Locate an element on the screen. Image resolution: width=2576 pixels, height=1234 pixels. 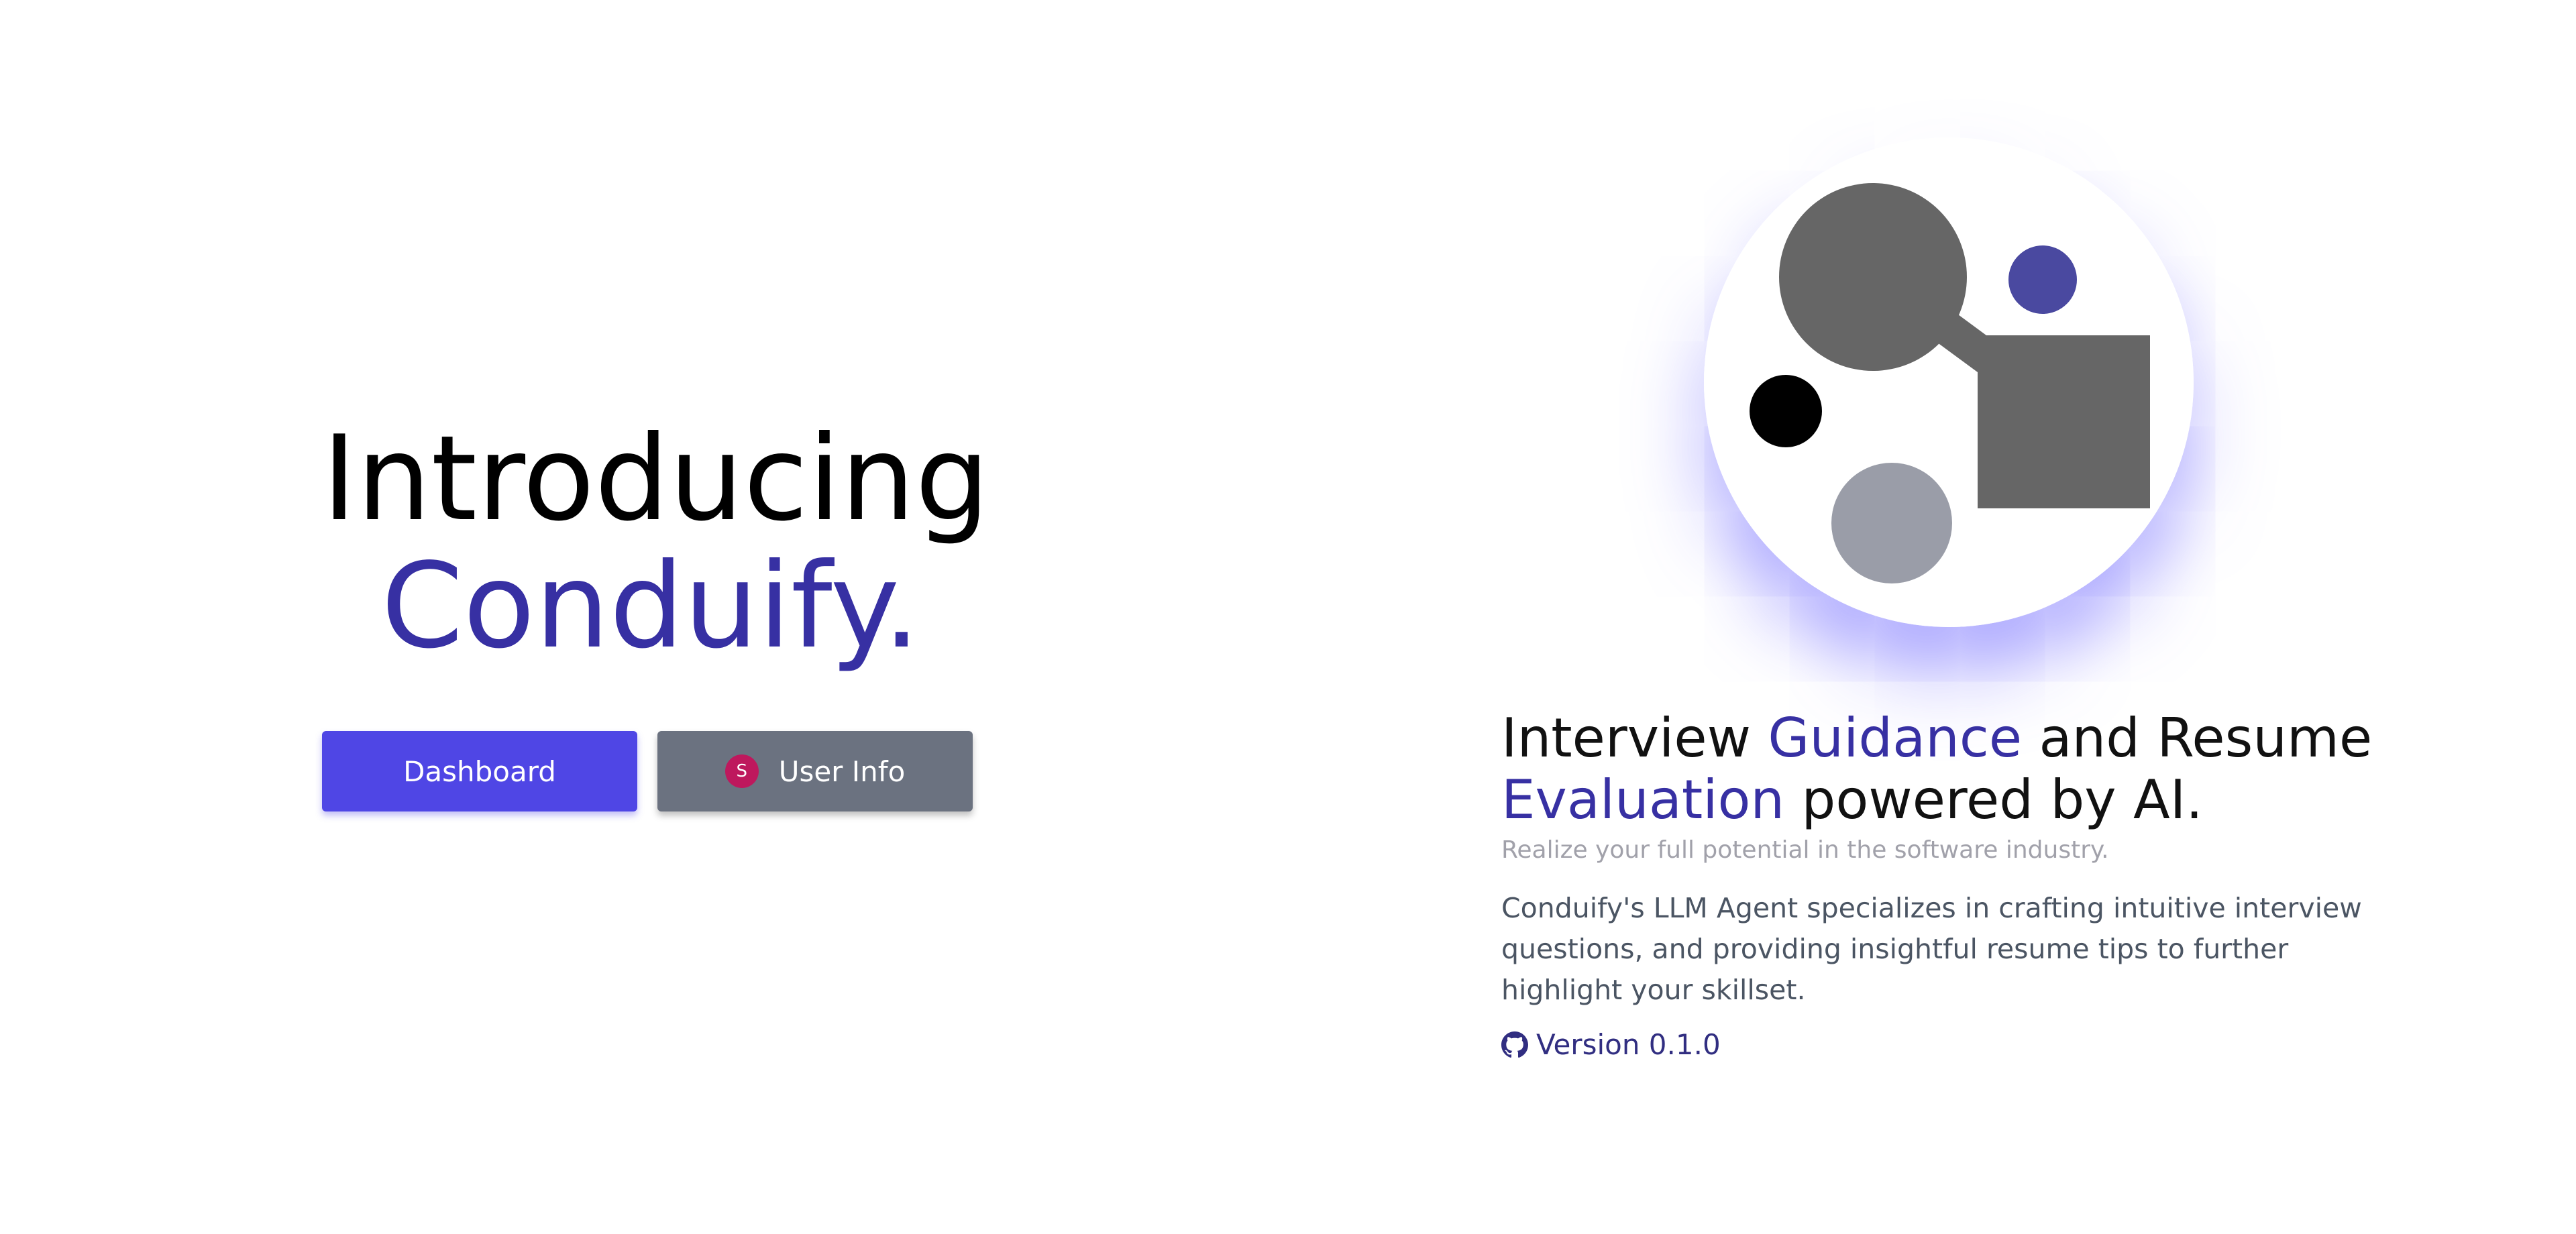
user-info-button-label: User Info is located at coordinates (842, 771).